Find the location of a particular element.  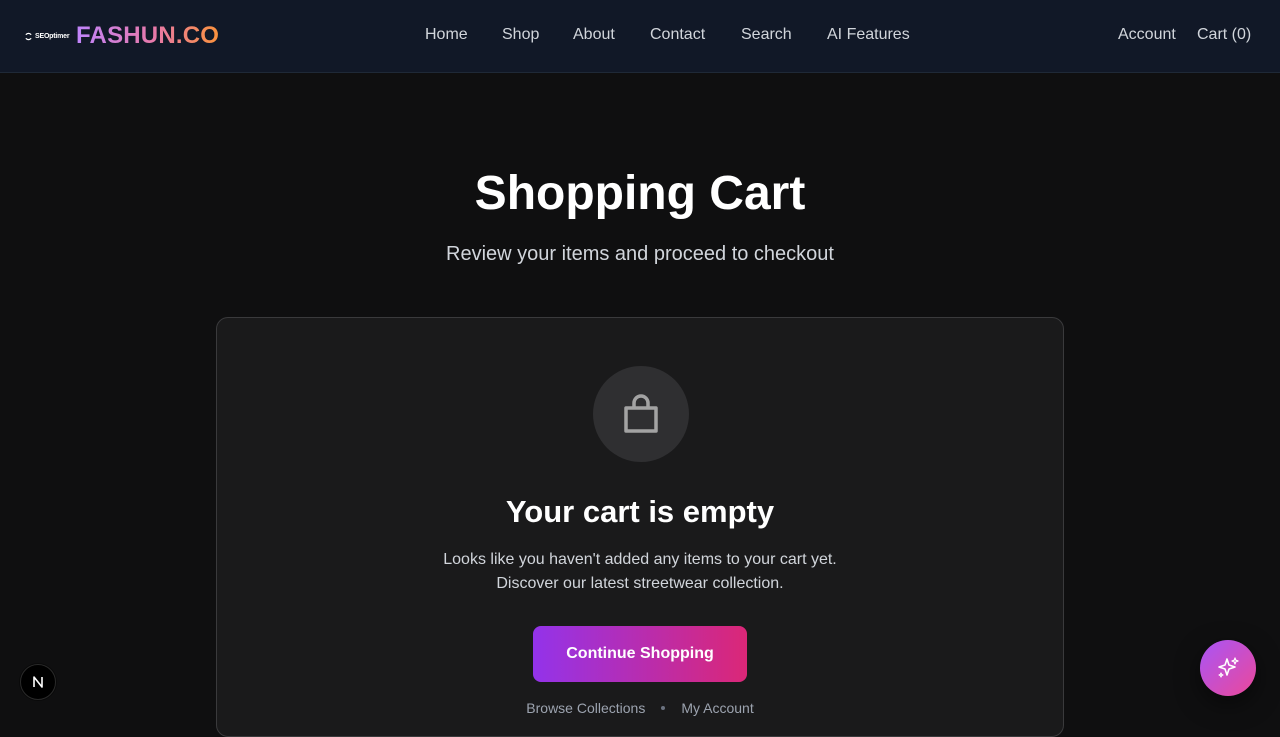

seoptimer-logo-text: SEOptimer is located at coordinates (52, 36).